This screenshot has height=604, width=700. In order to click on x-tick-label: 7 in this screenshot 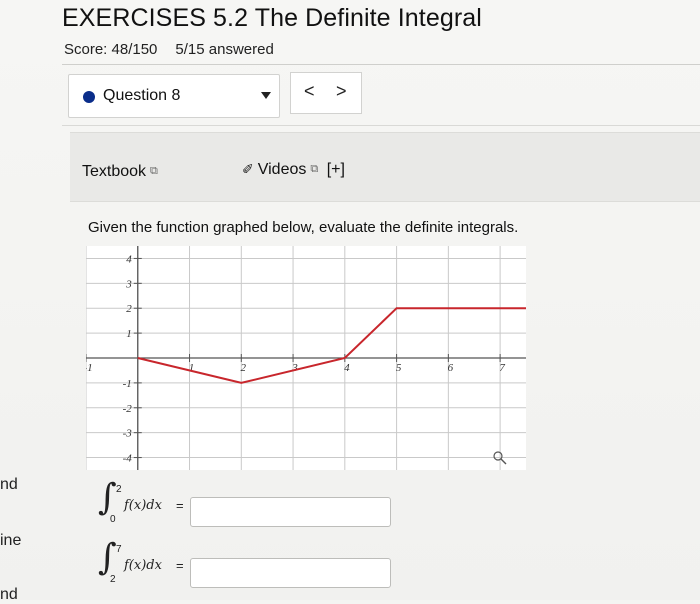, I will do `click(502, 368)`.